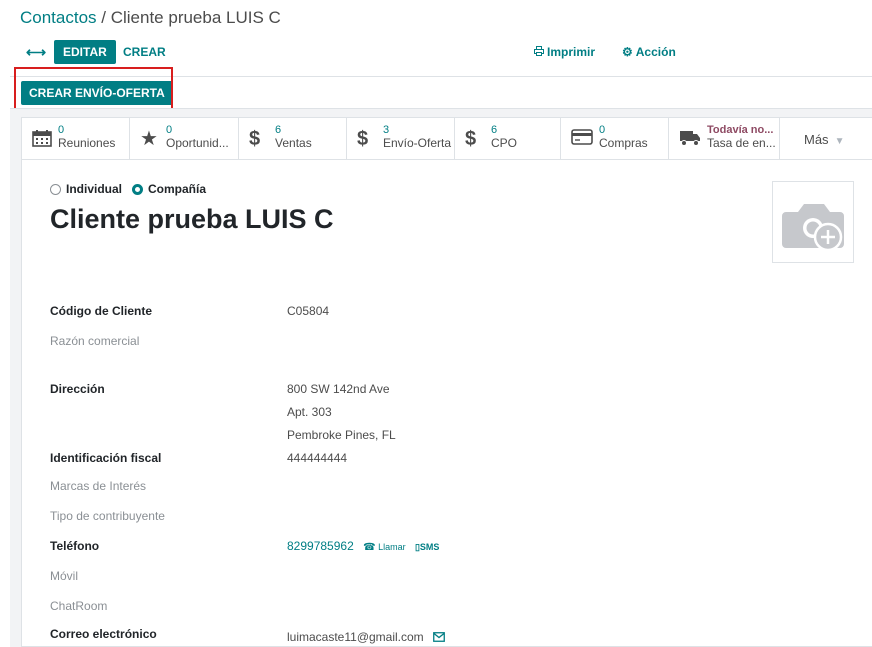 The height and width of the screenshot is (647, 872). What do you see at coordinates (487, 486) in the screenshot?
I see `brands-value` at bounding box center [487, 486].